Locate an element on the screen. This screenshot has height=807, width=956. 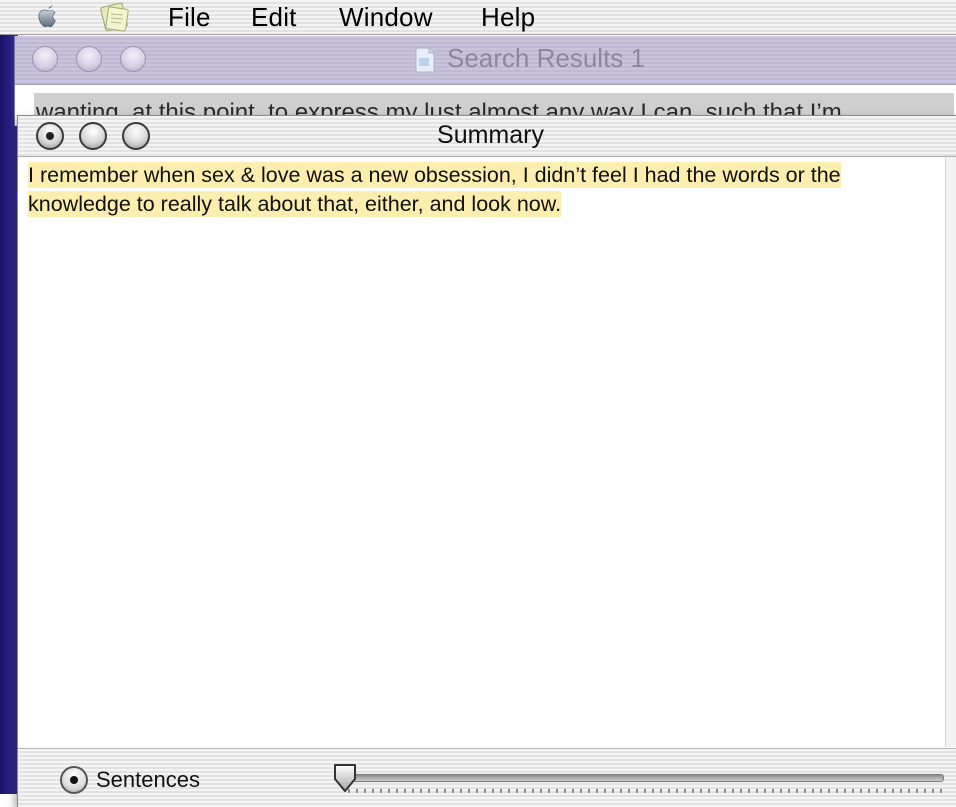
summary-controls: Sentences is located at coordinates (487, 777).